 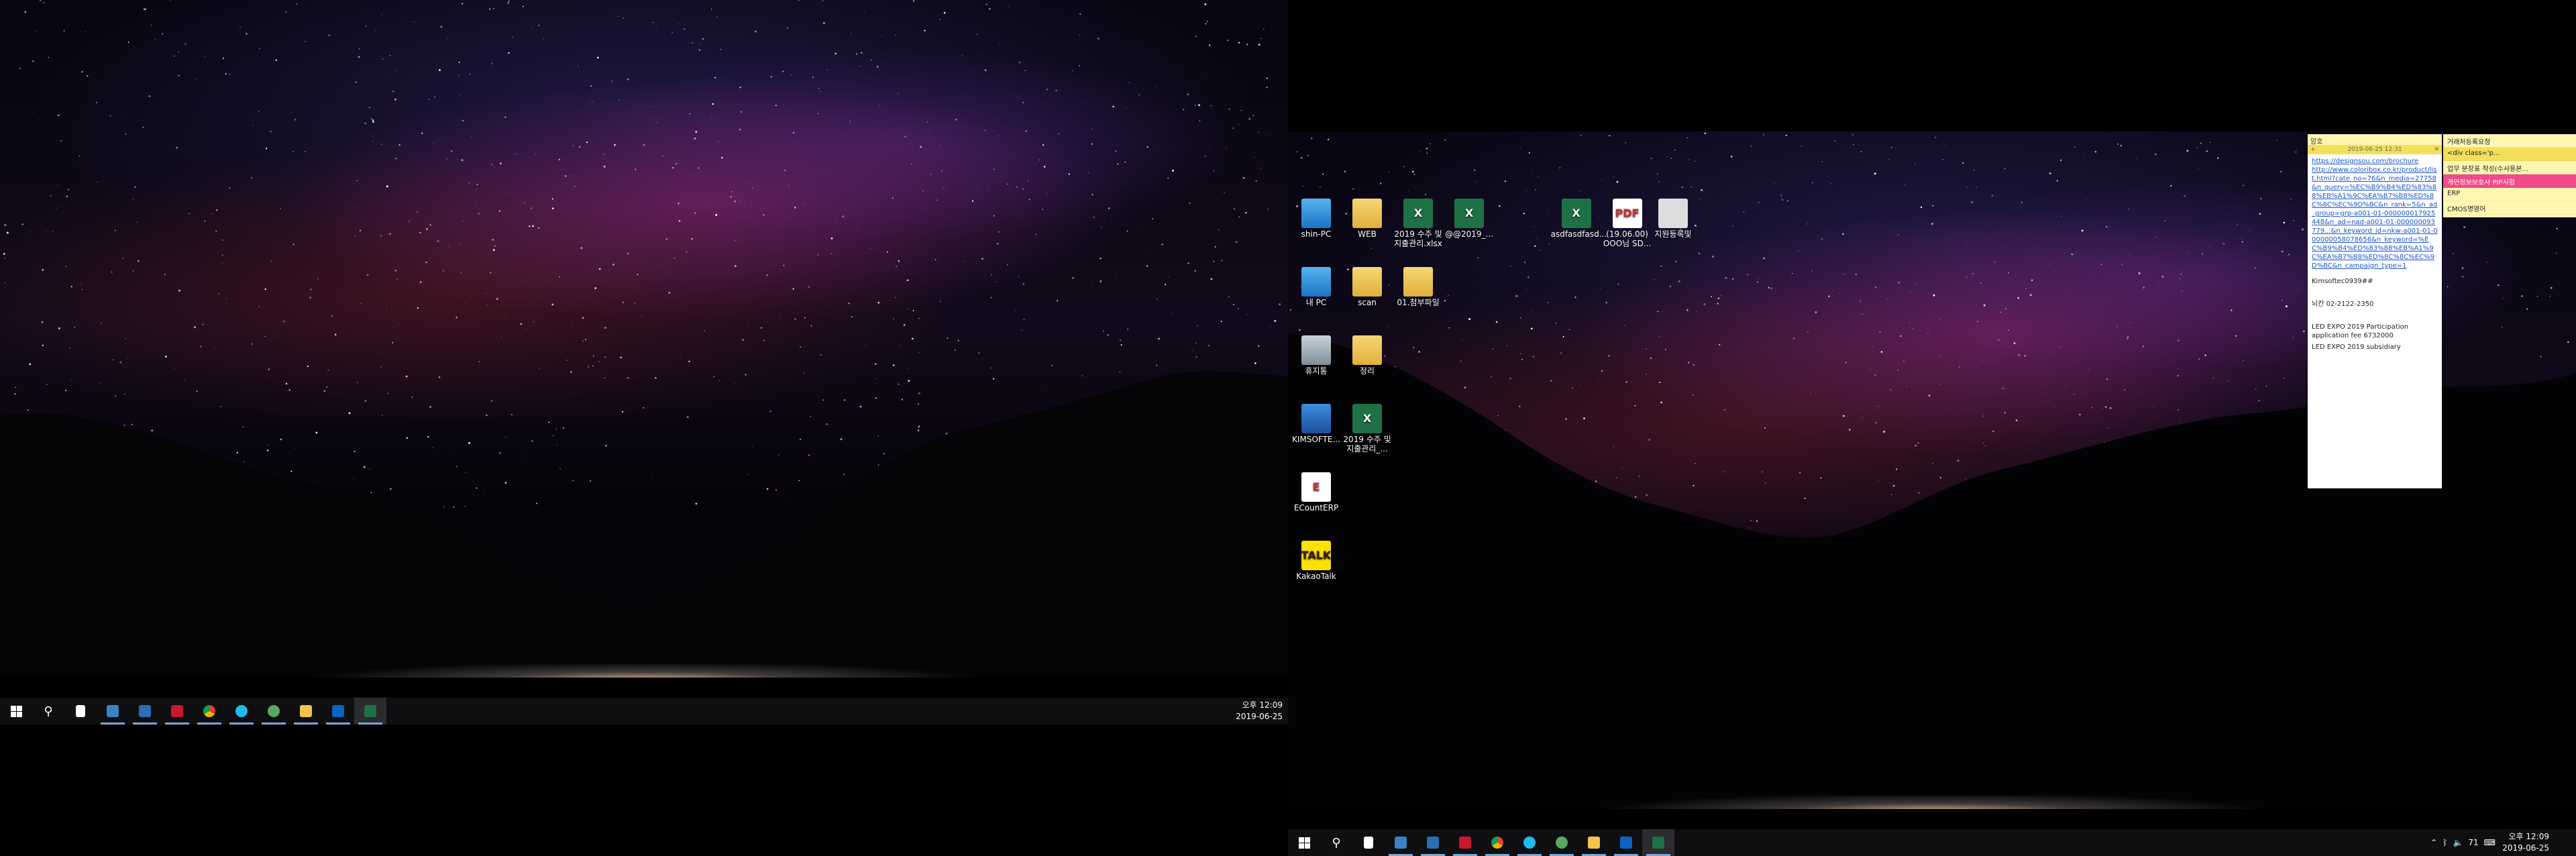 I want to click on chrome-icon, so click(x=209, y=711).